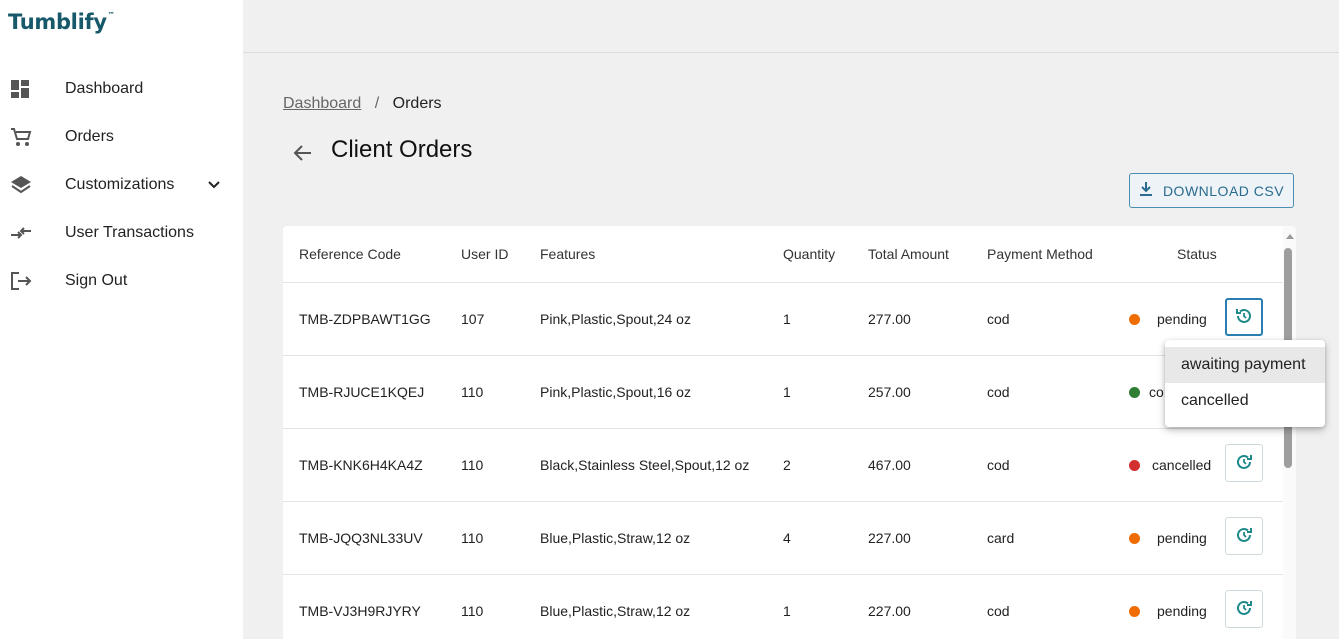 This screenshot has width=1339, height=639. Describe the element at coordinates (214, 187) in the screenshot. I see `chevron-down-icon` at that location.